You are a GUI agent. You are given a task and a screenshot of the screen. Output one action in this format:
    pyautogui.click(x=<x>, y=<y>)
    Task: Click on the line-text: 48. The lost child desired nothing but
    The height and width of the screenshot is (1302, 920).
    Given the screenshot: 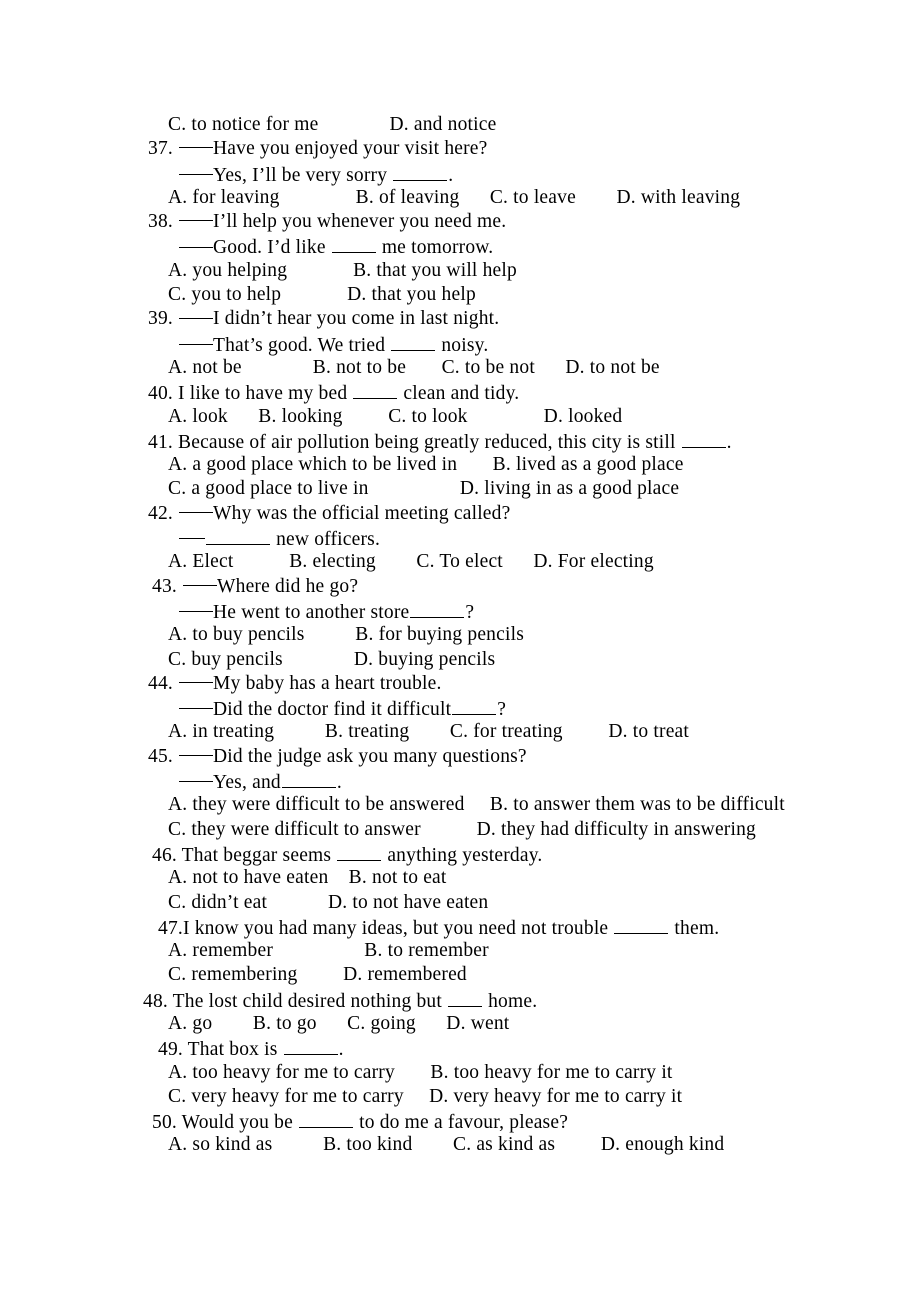 What is the action you would take?
    pyautogui.click(x=295, y=1001)
    